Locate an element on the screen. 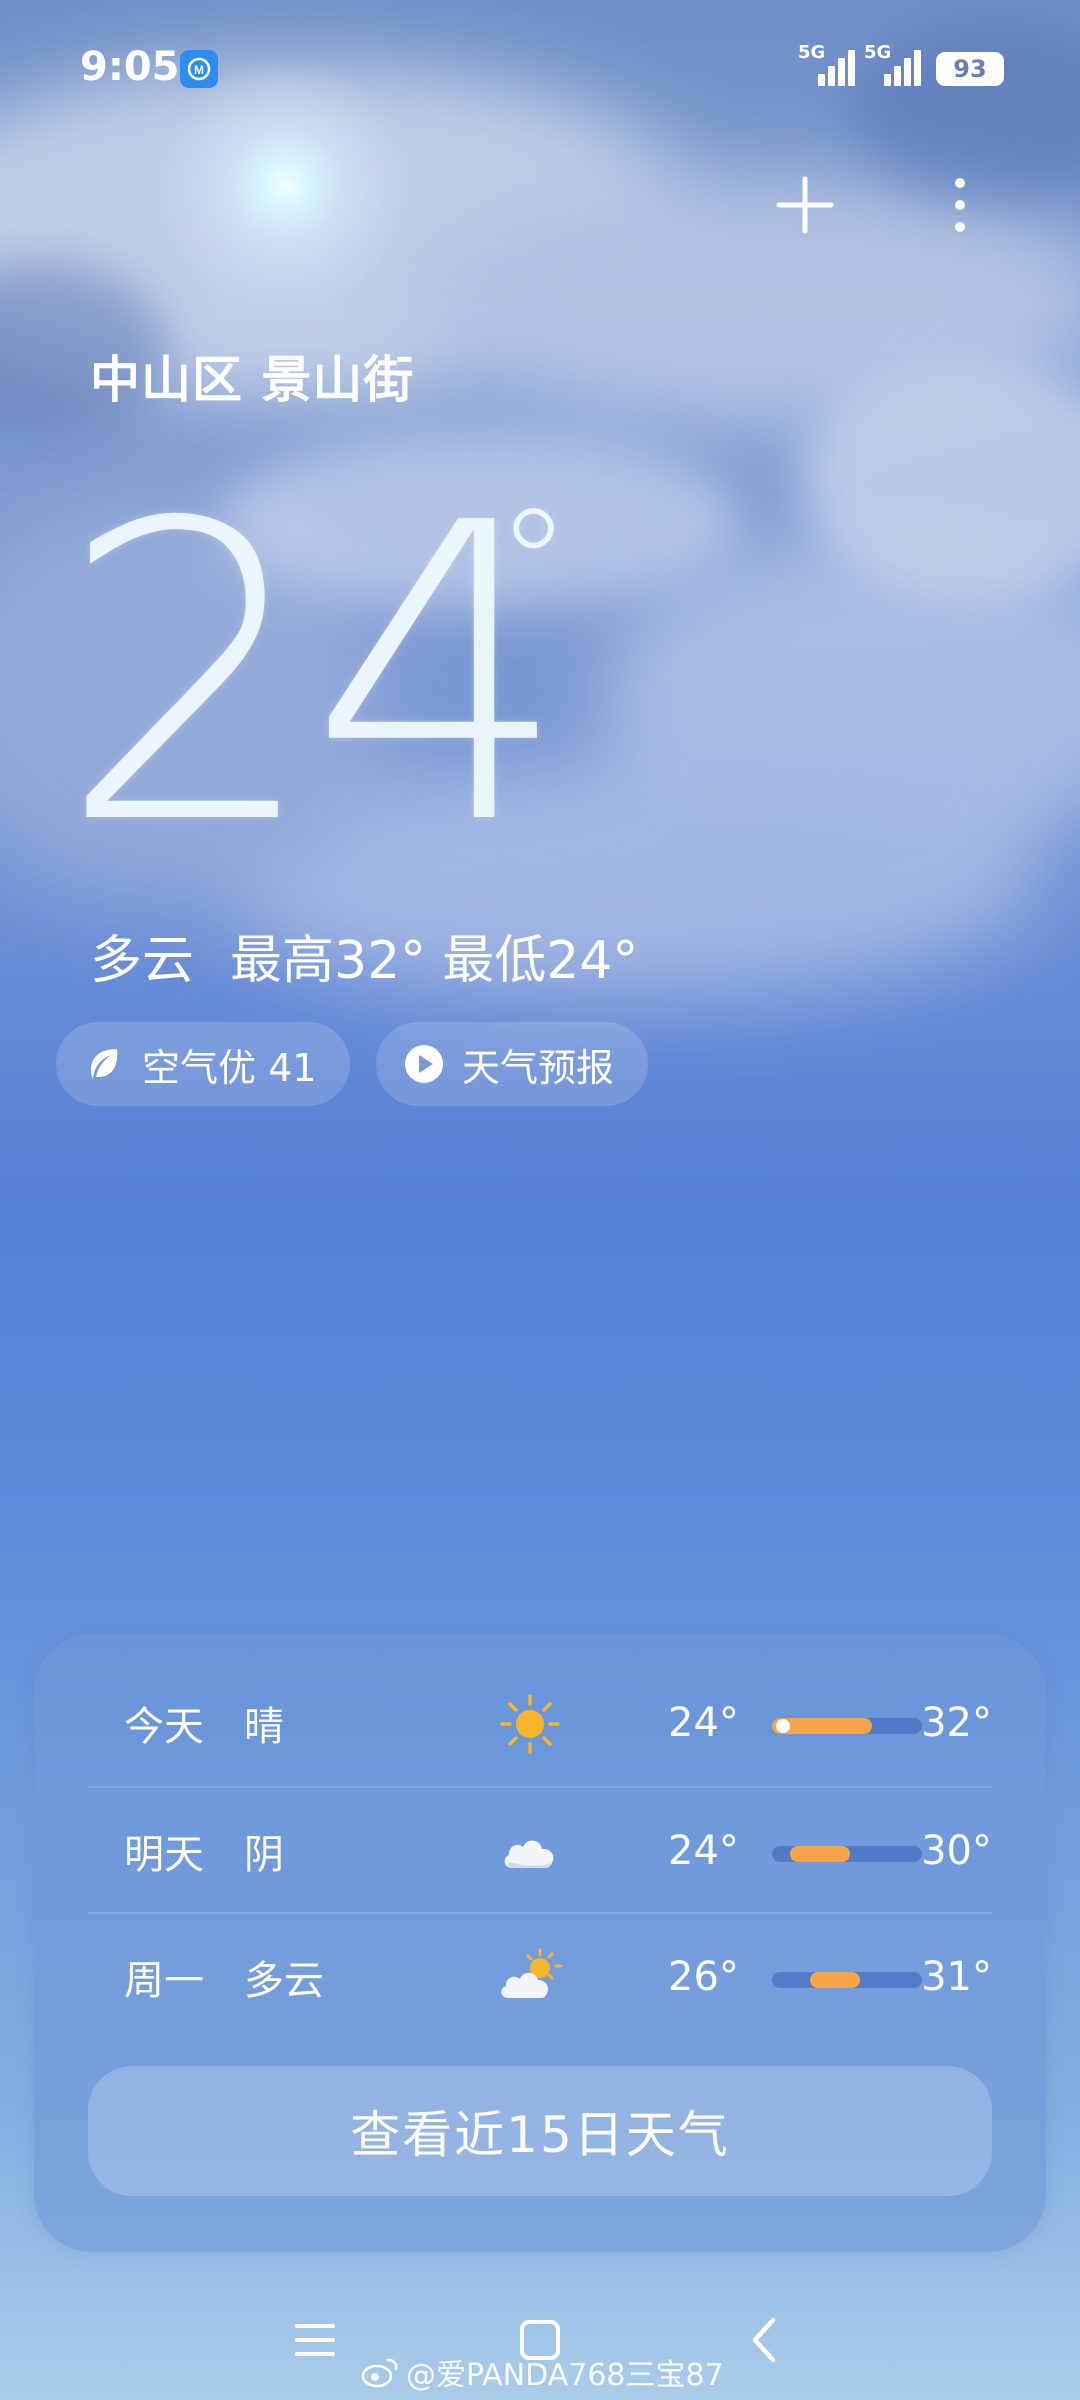 This screenshot has width=1080, height=2400. forecast-condition: 多云 is located at coordinates (284, 1981).